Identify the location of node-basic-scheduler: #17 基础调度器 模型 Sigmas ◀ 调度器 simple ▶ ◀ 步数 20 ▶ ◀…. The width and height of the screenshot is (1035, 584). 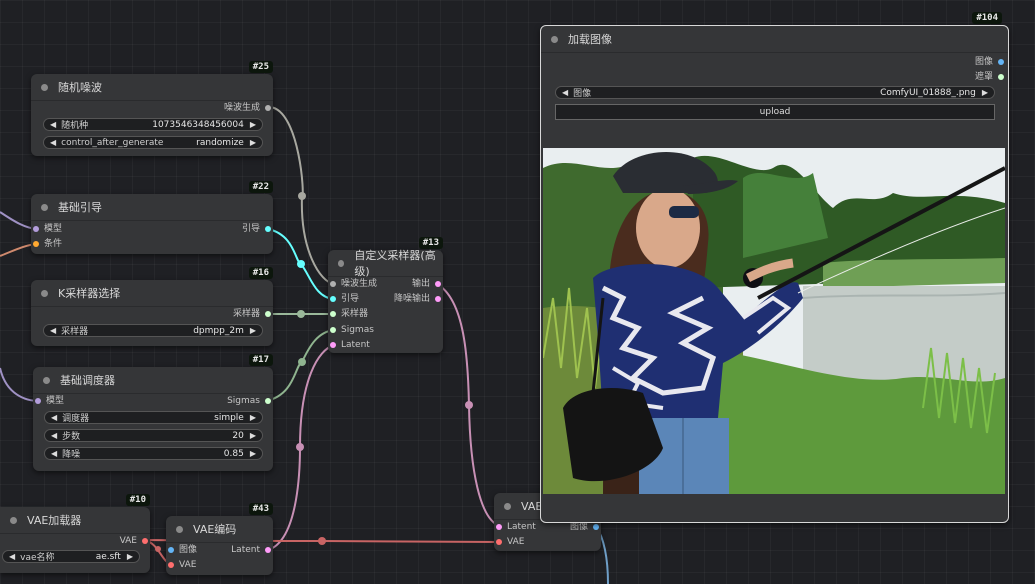
(153, 412).